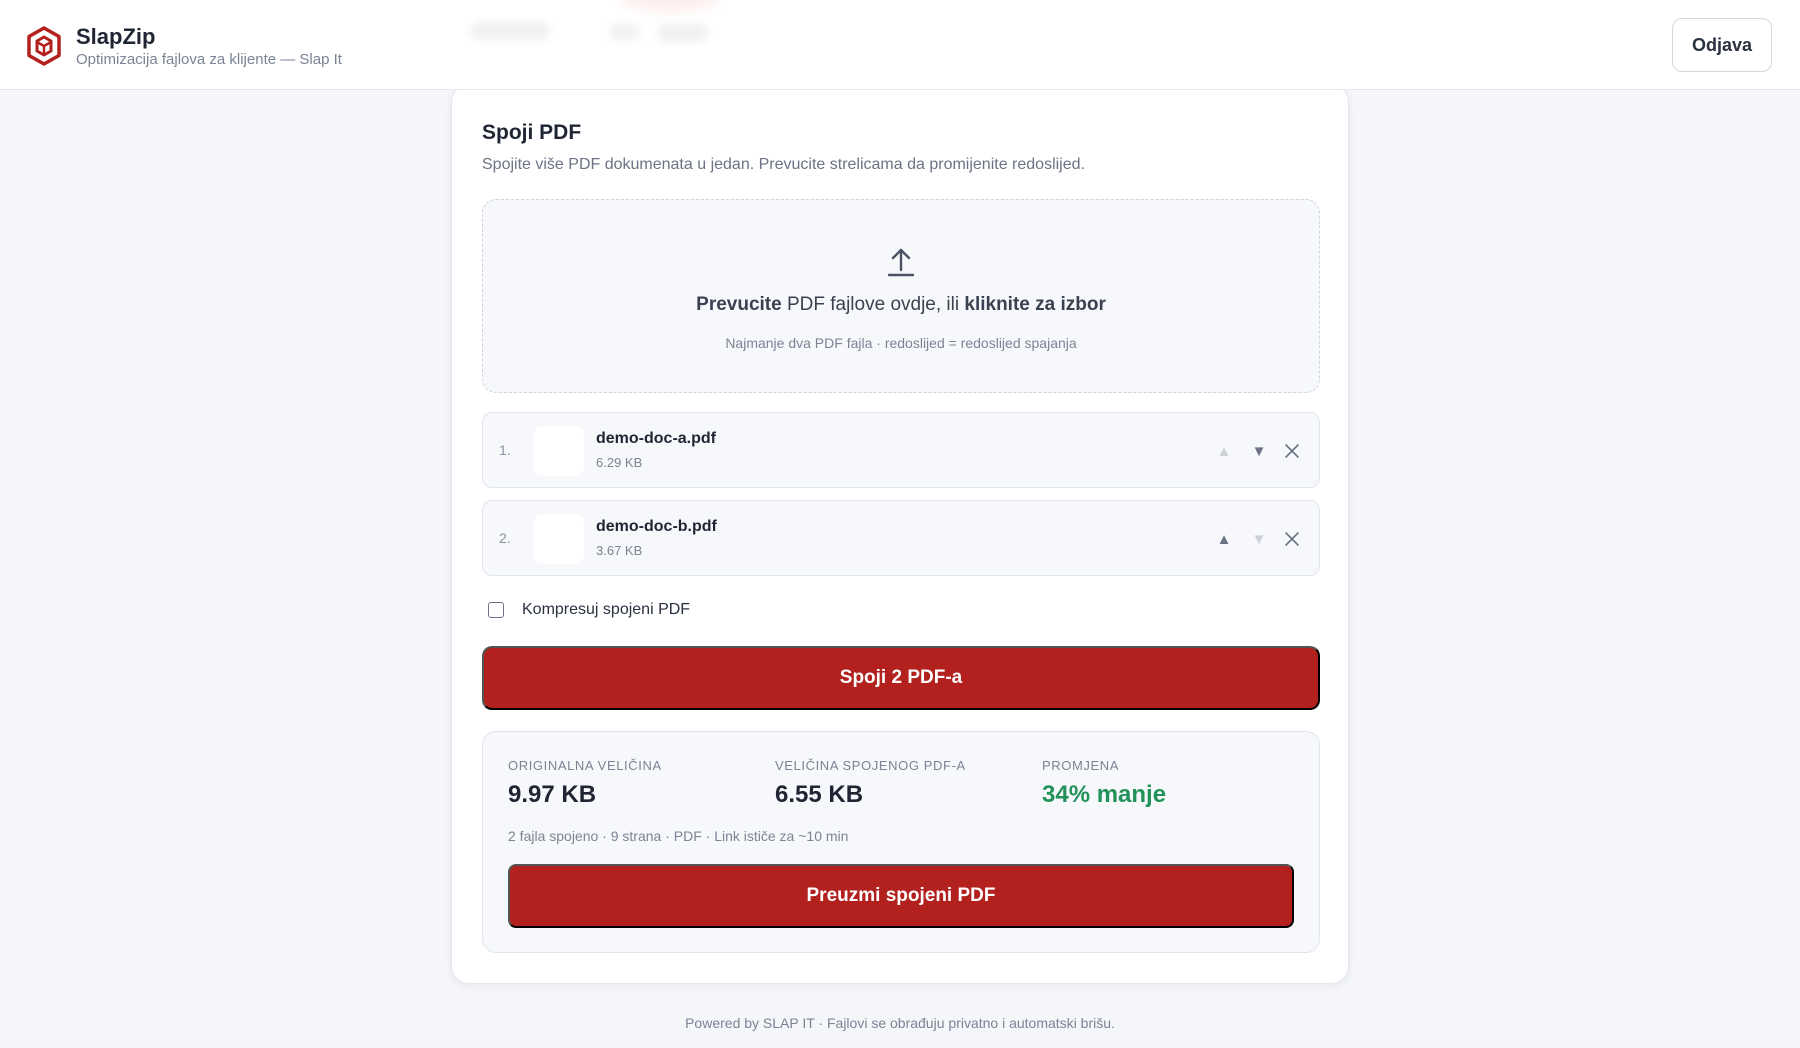 This screenshot has height=1048, width=1800. What do you see at coordinates (873, 304) in the screenshot?
I see `dropzone-middle-text: PDF fajlove ovdje, ili` at bounding box center [873, 304].